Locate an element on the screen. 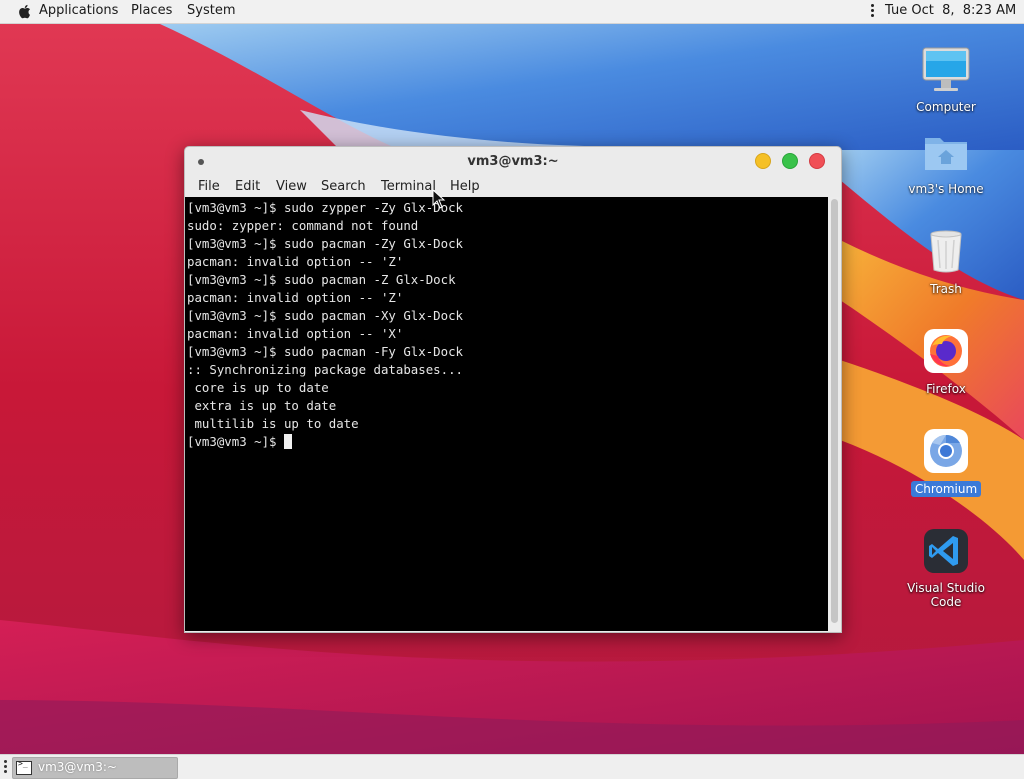 This screenshot has height=779, width=1024. terminal-menubar: File Edit View Search Terminal Help is located at coordinates (513, 187).